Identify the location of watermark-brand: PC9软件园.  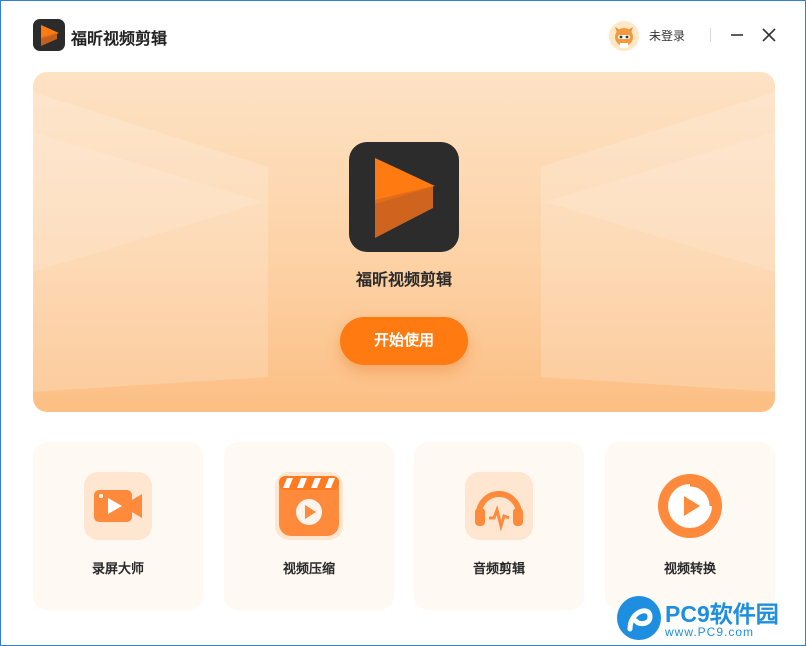
(722, 614).